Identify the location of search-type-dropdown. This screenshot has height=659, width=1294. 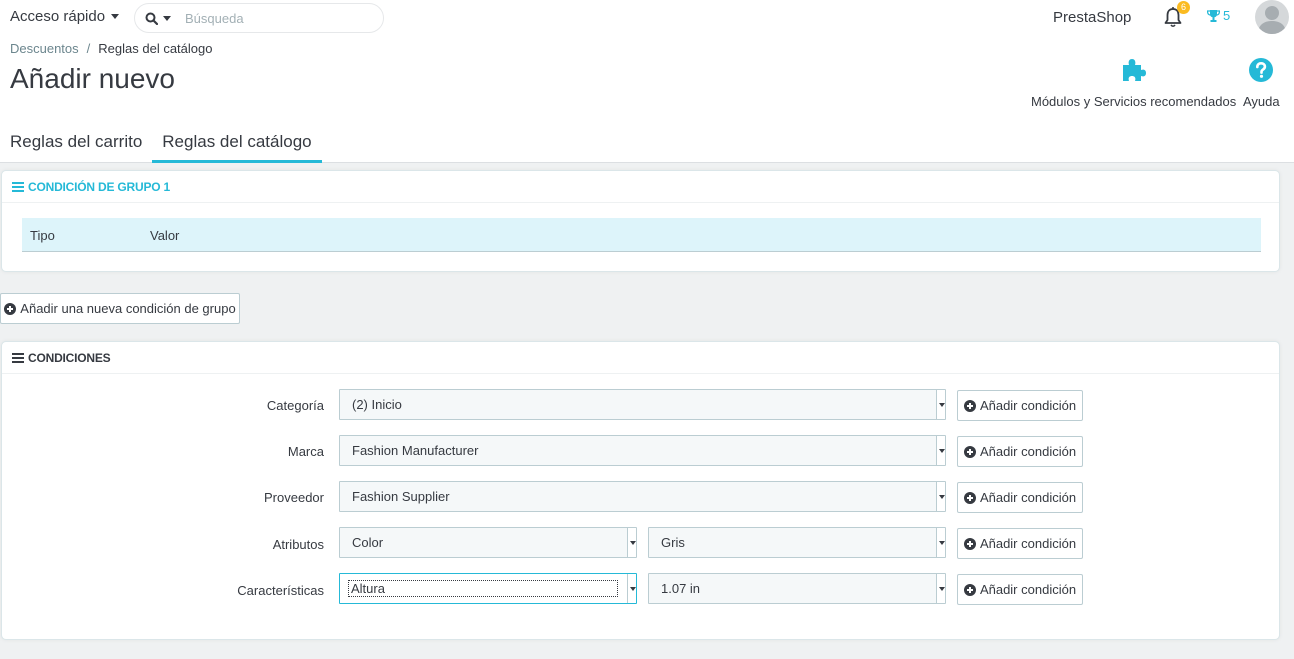
(153, 18).